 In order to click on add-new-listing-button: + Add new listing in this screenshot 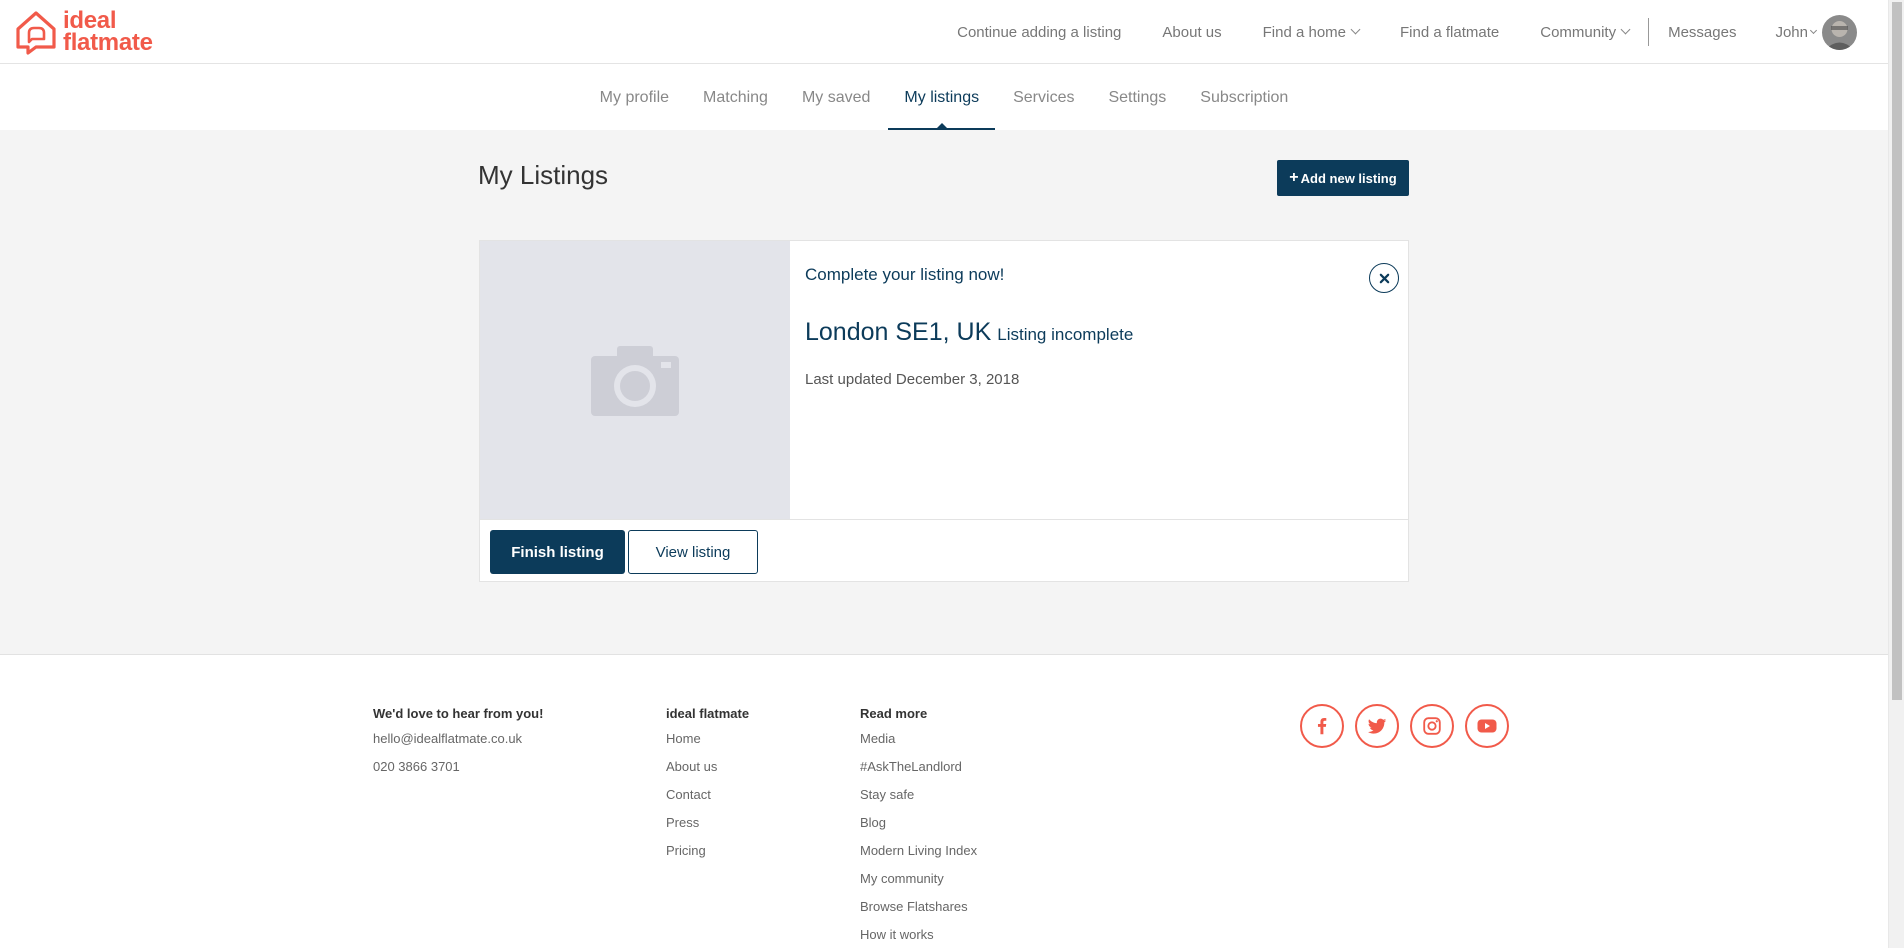, I will do `click(1343, 178)`.